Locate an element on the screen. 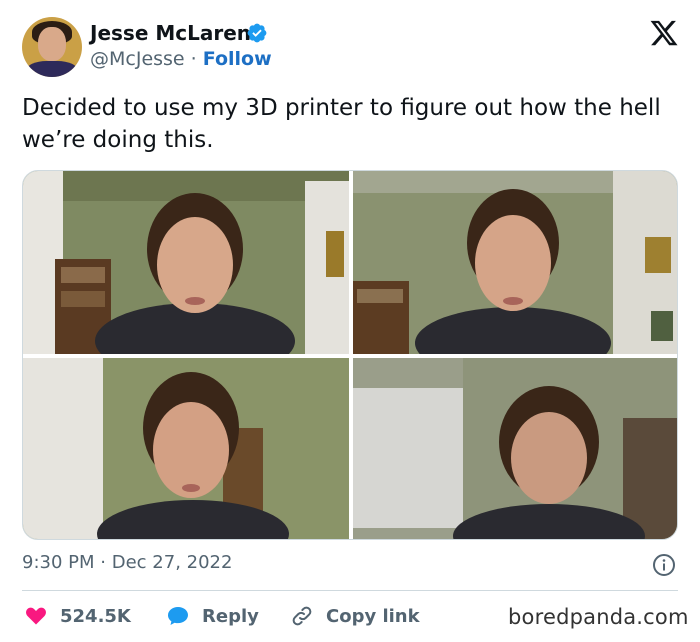  speech-bubble-icon is located at coordinates (178, 616).